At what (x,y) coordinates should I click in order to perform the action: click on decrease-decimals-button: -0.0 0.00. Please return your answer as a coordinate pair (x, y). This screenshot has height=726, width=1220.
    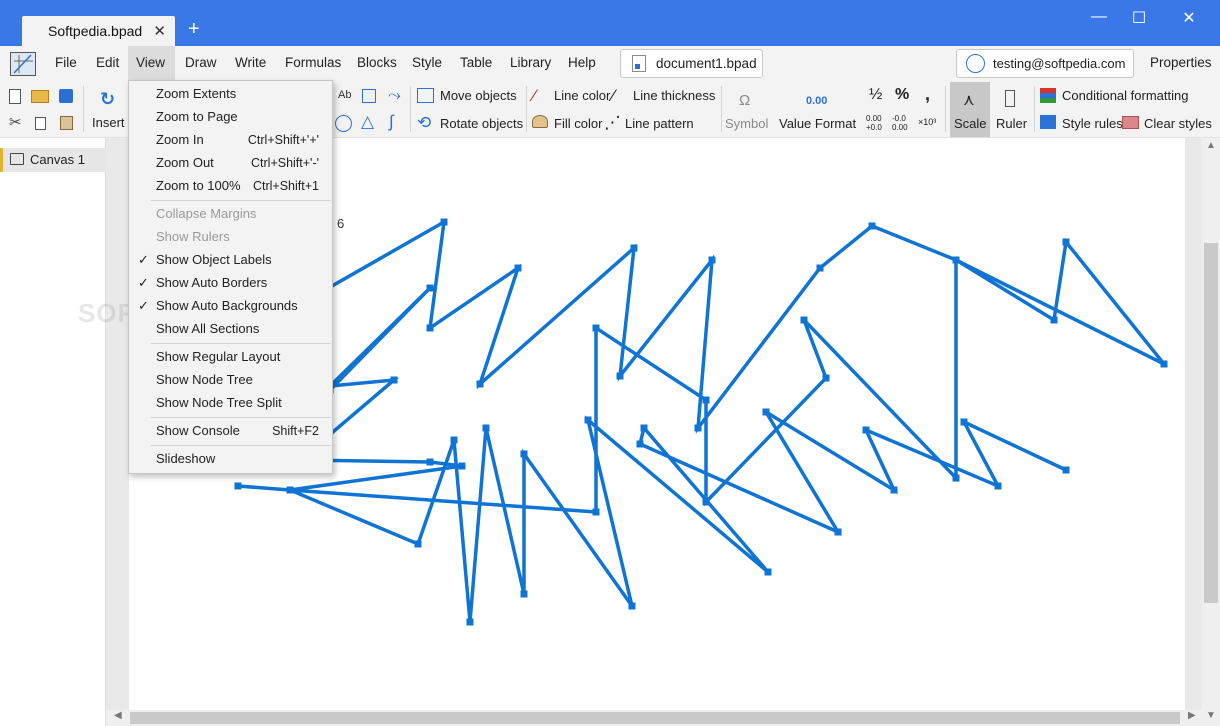
    Looking at the image, I should click on (903, 123).